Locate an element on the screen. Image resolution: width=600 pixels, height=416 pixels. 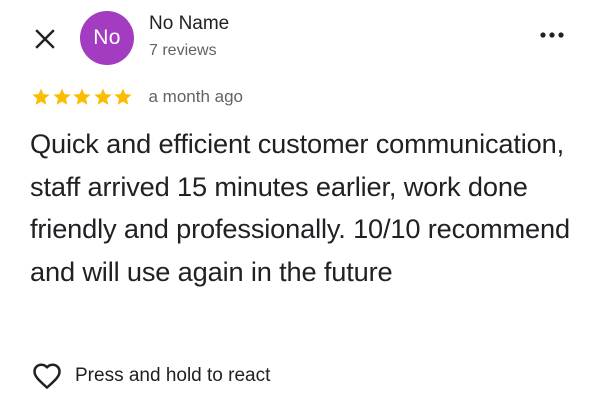
react-label: Press and hold to react is located at coordinates (173, 375).